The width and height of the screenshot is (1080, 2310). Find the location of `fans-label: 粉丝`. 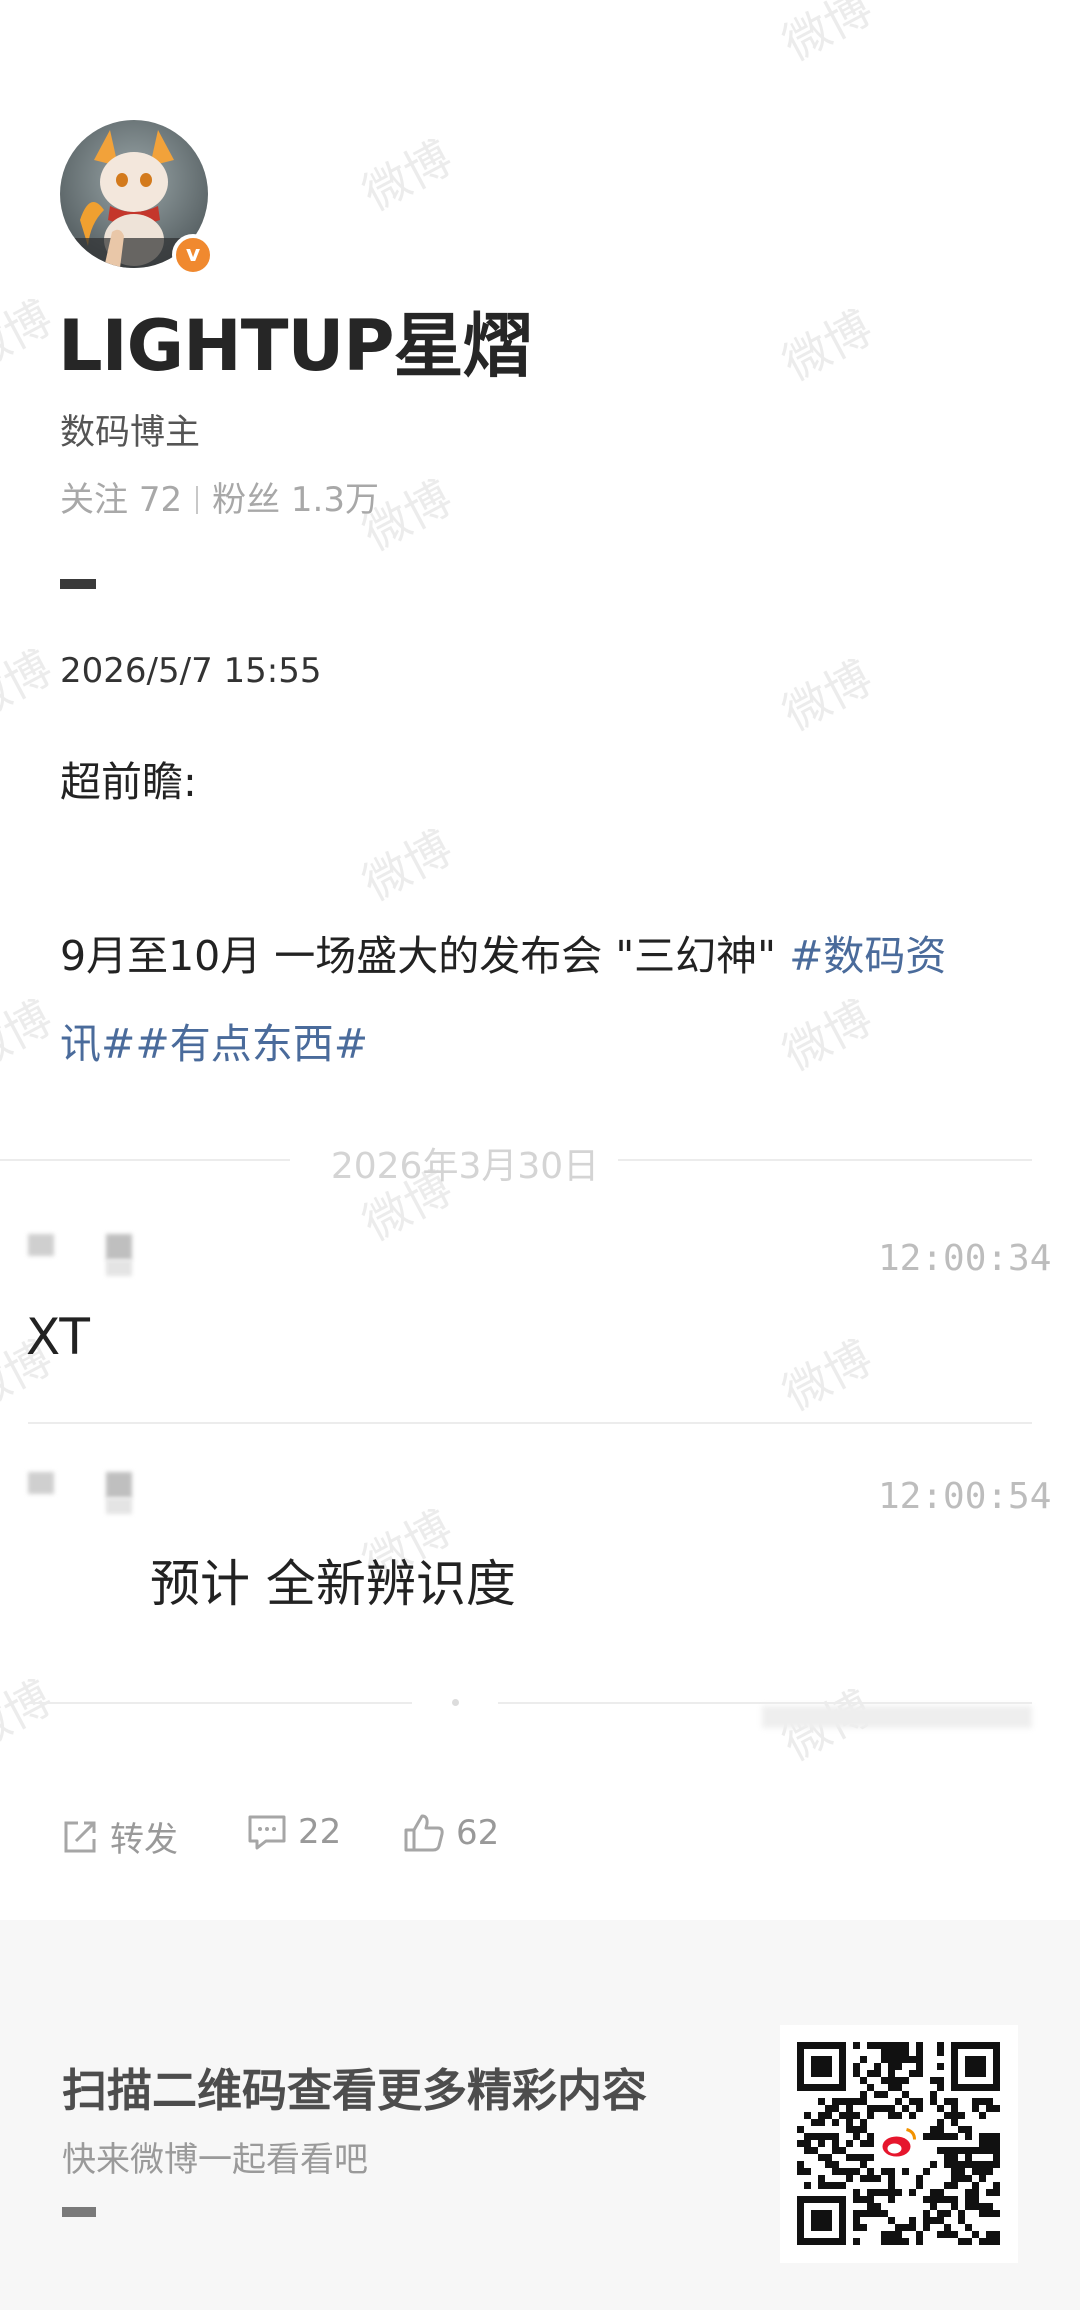

fans-label: 粉丝 is located at coordinates (246, 500).